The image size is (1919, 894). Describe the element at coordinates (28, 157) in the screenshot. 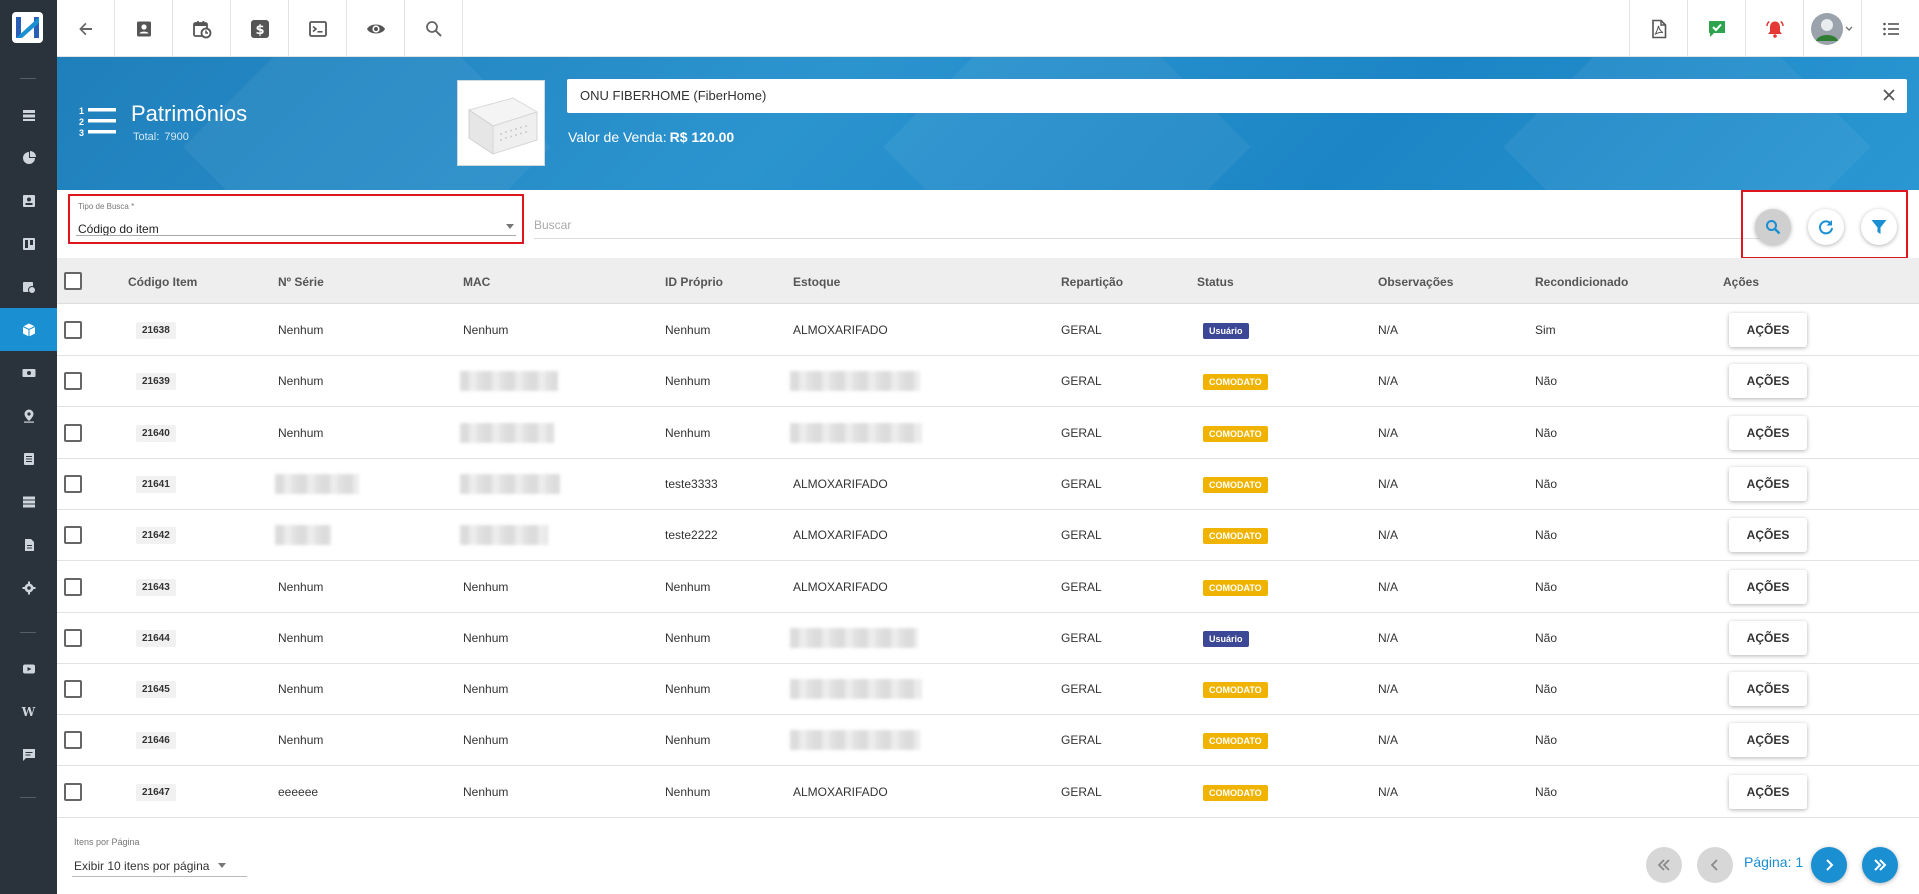

I see `sidebar-item-reports` at that location.